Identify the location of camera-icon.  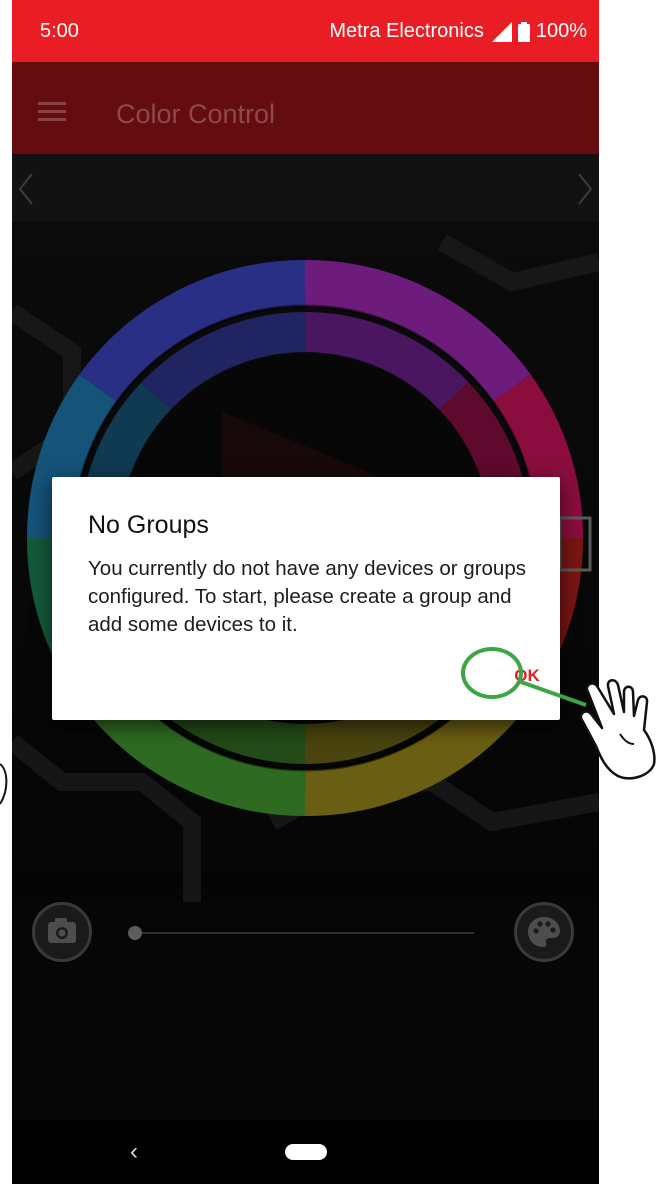
(62, 930).